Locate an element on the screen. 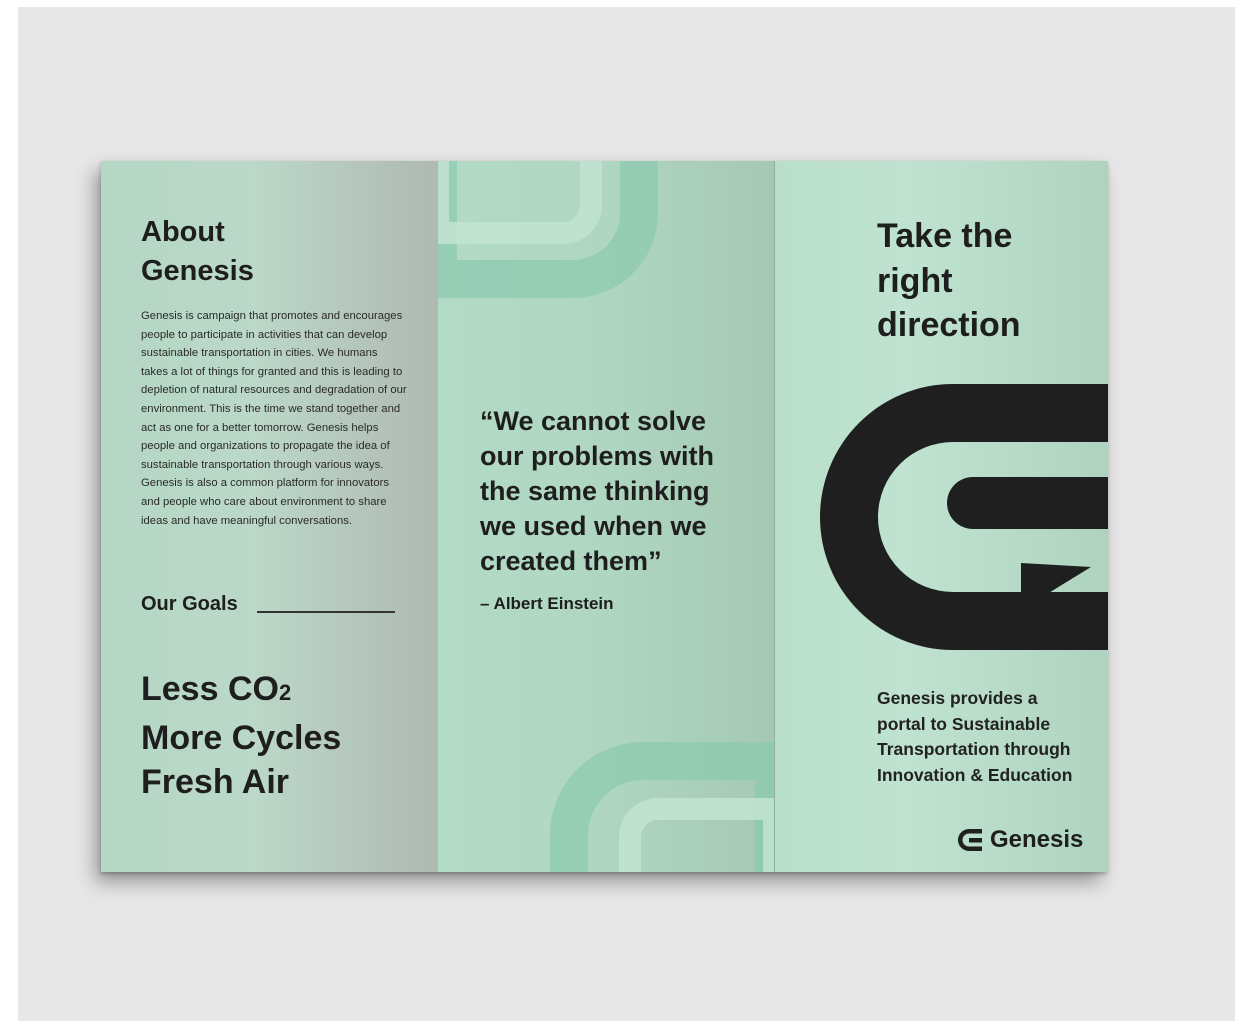  footer-brand: Genesis is located at coordinates (1020, 840).